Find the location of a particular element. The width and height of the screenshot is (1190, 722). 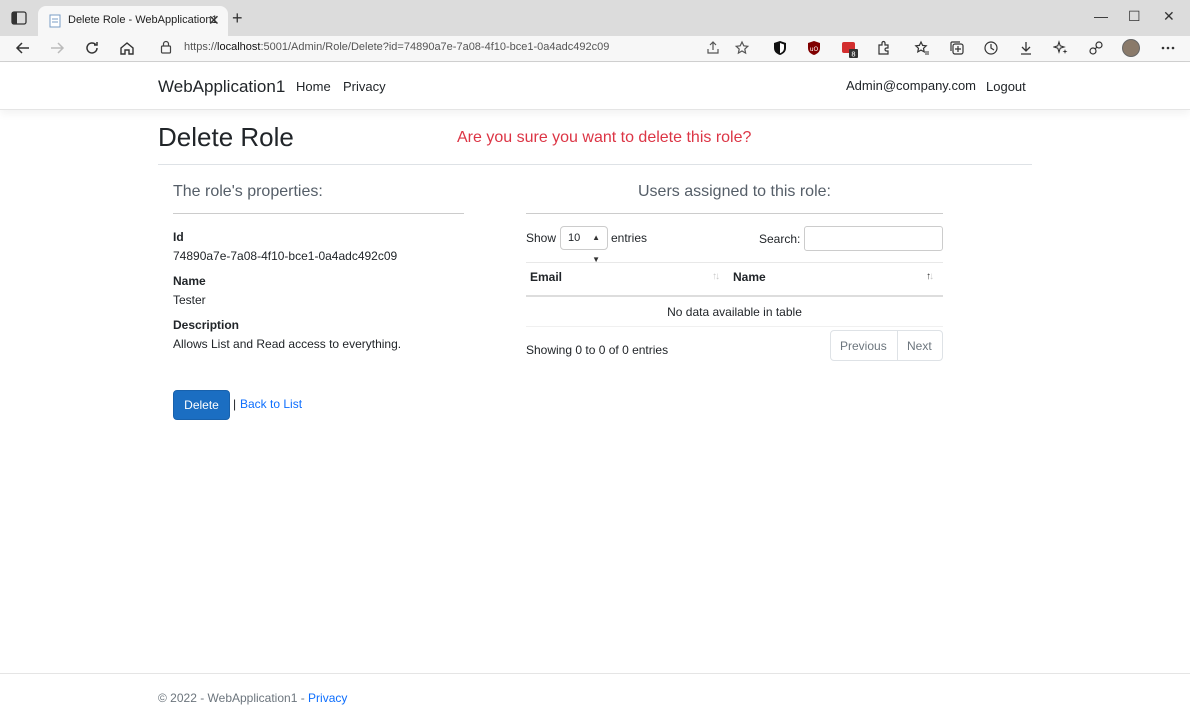

profile-avatar is located at coordinates (1131, 48).